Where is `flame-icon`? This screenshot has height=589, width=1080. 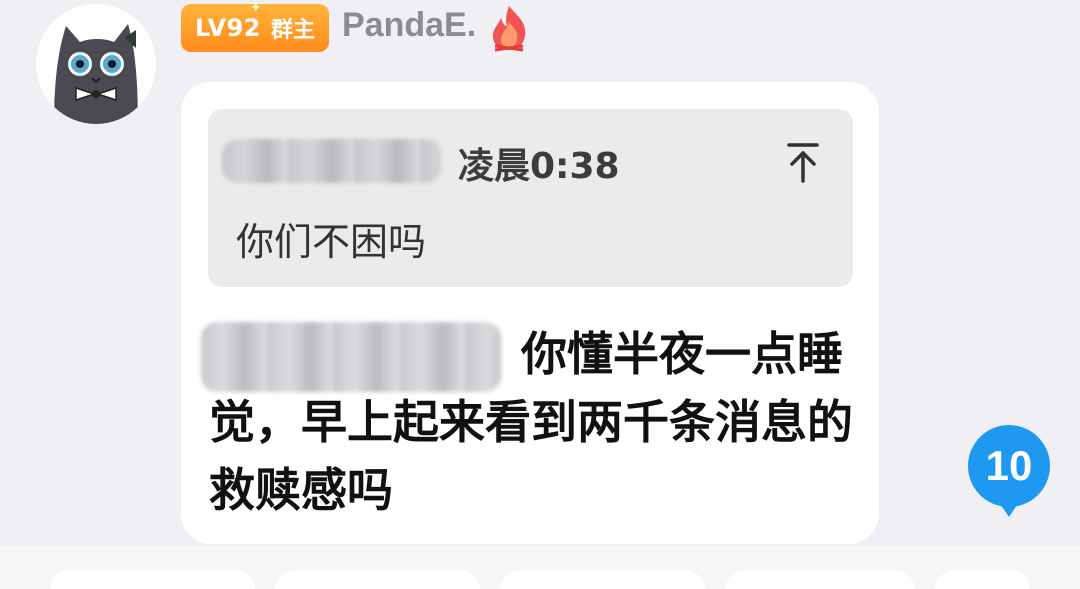
flame-icon is located at coordinates (509, 29).